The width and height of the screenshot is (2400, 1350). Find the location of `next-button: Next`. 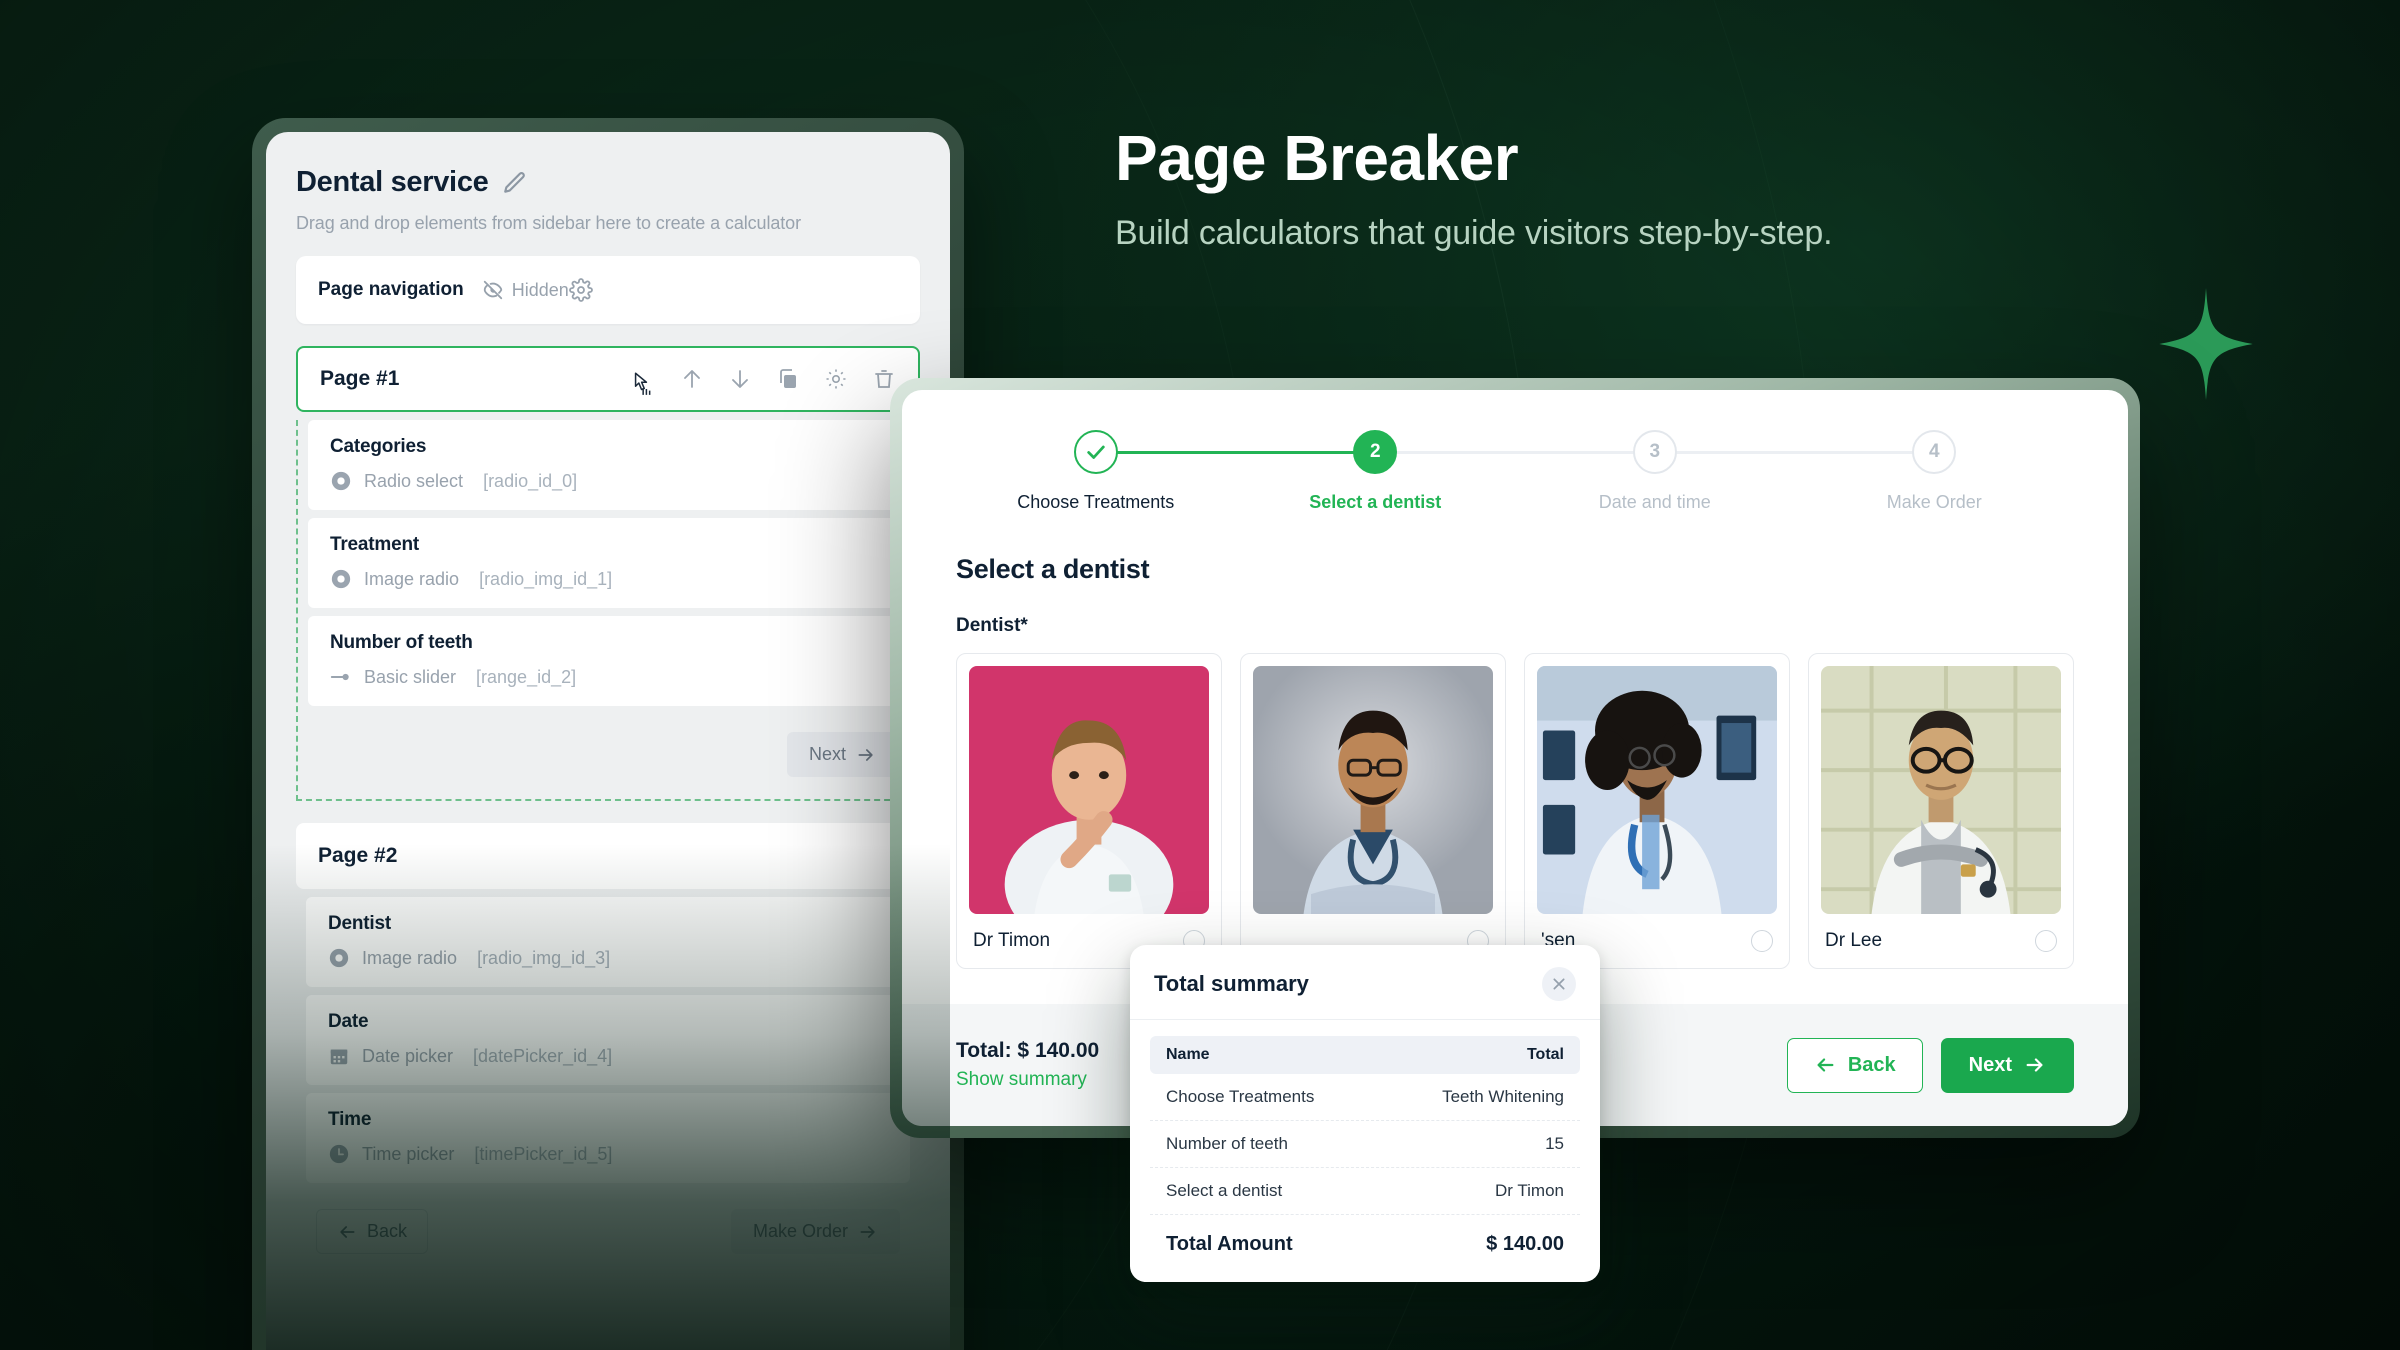

next-button: Next is located at coordinates (2007, 1065).